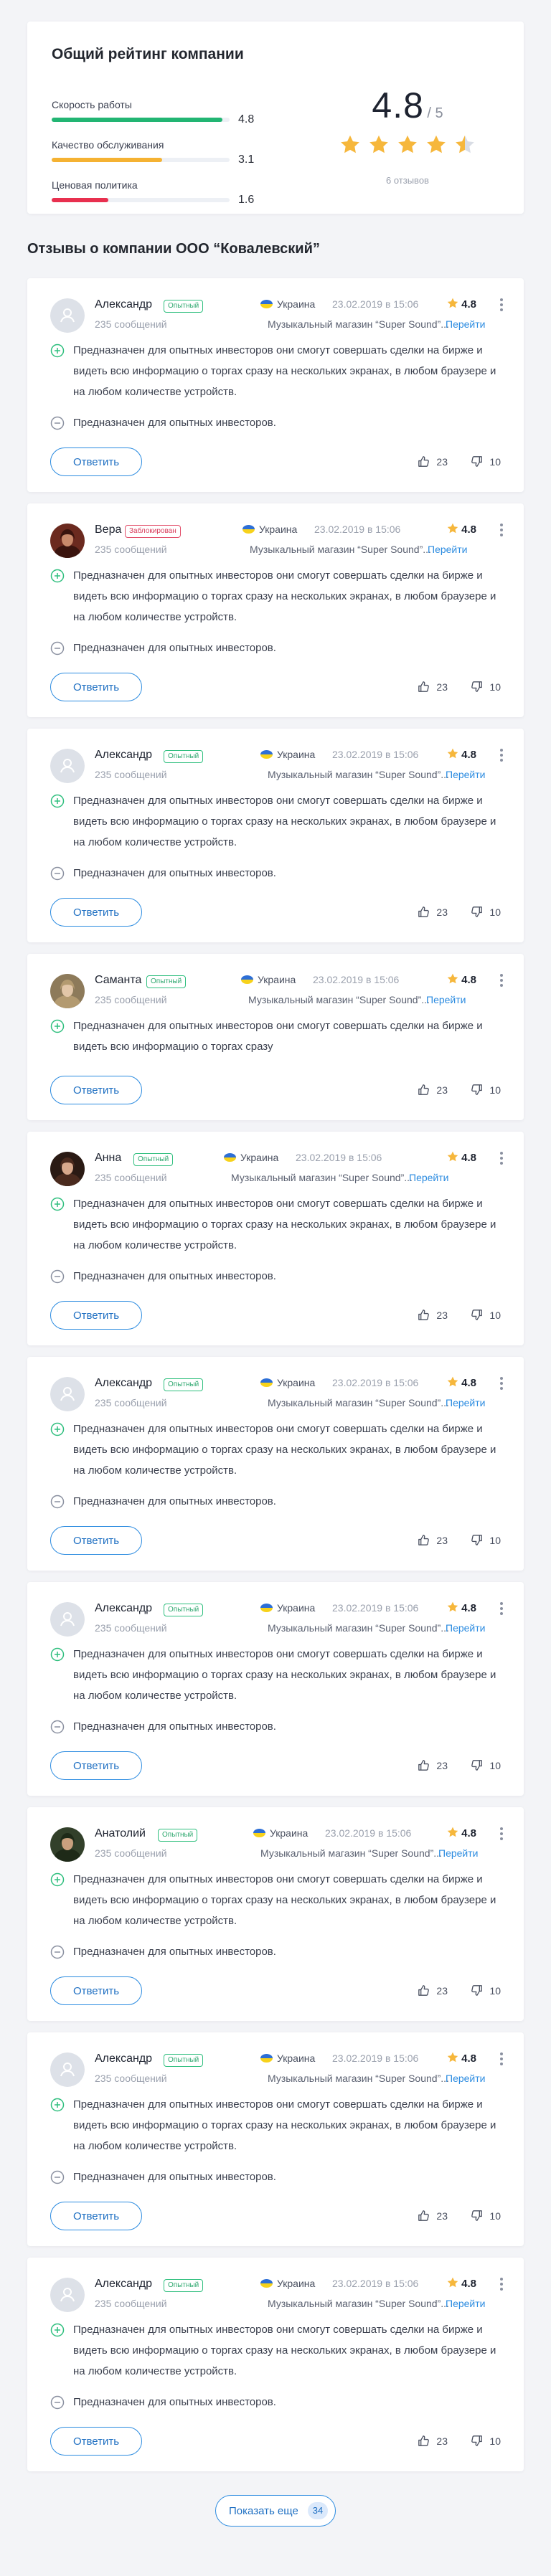 The width and height of the screenshot is (551, 2576). Describe the element at coordinates (461, 304) in the screenshot. I see `review-rating: 4.8` at that location.